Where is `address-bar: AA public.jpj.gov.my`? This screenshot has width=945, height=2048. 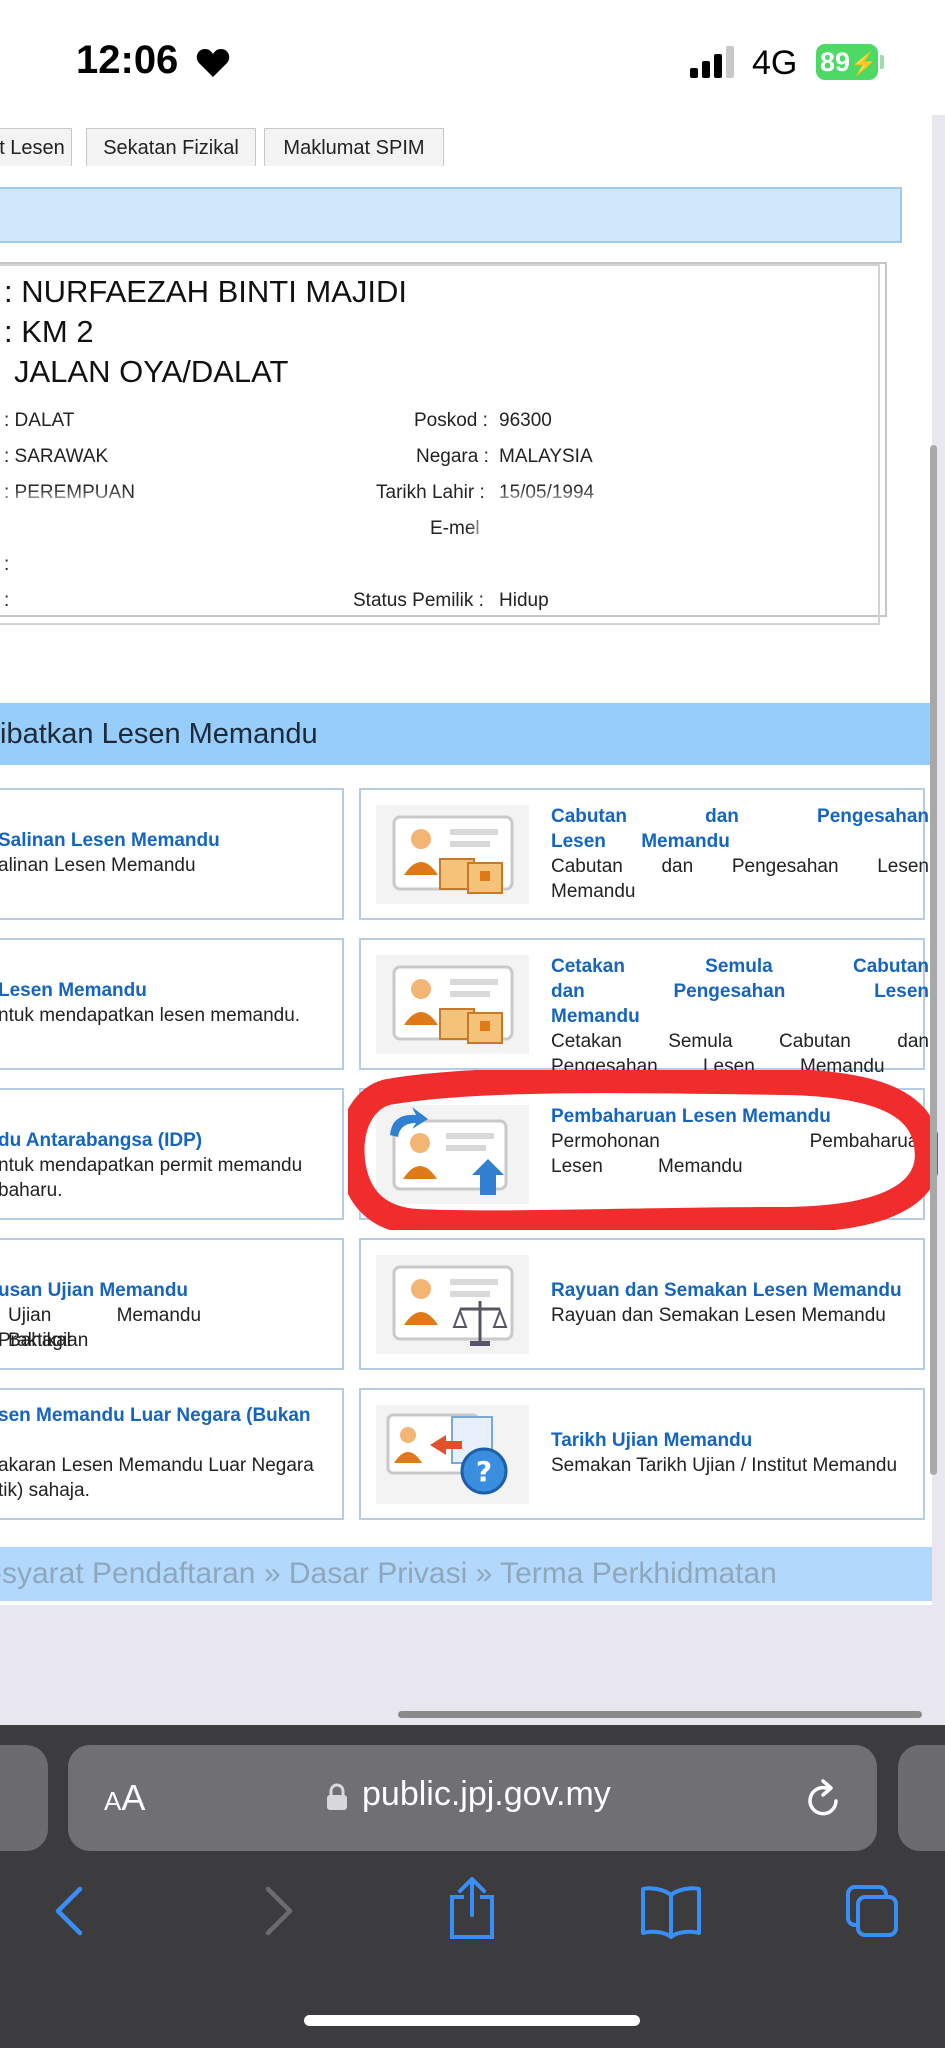
address-bar: AA public.jpj.gov.my is located at coordinates (472, 1798).